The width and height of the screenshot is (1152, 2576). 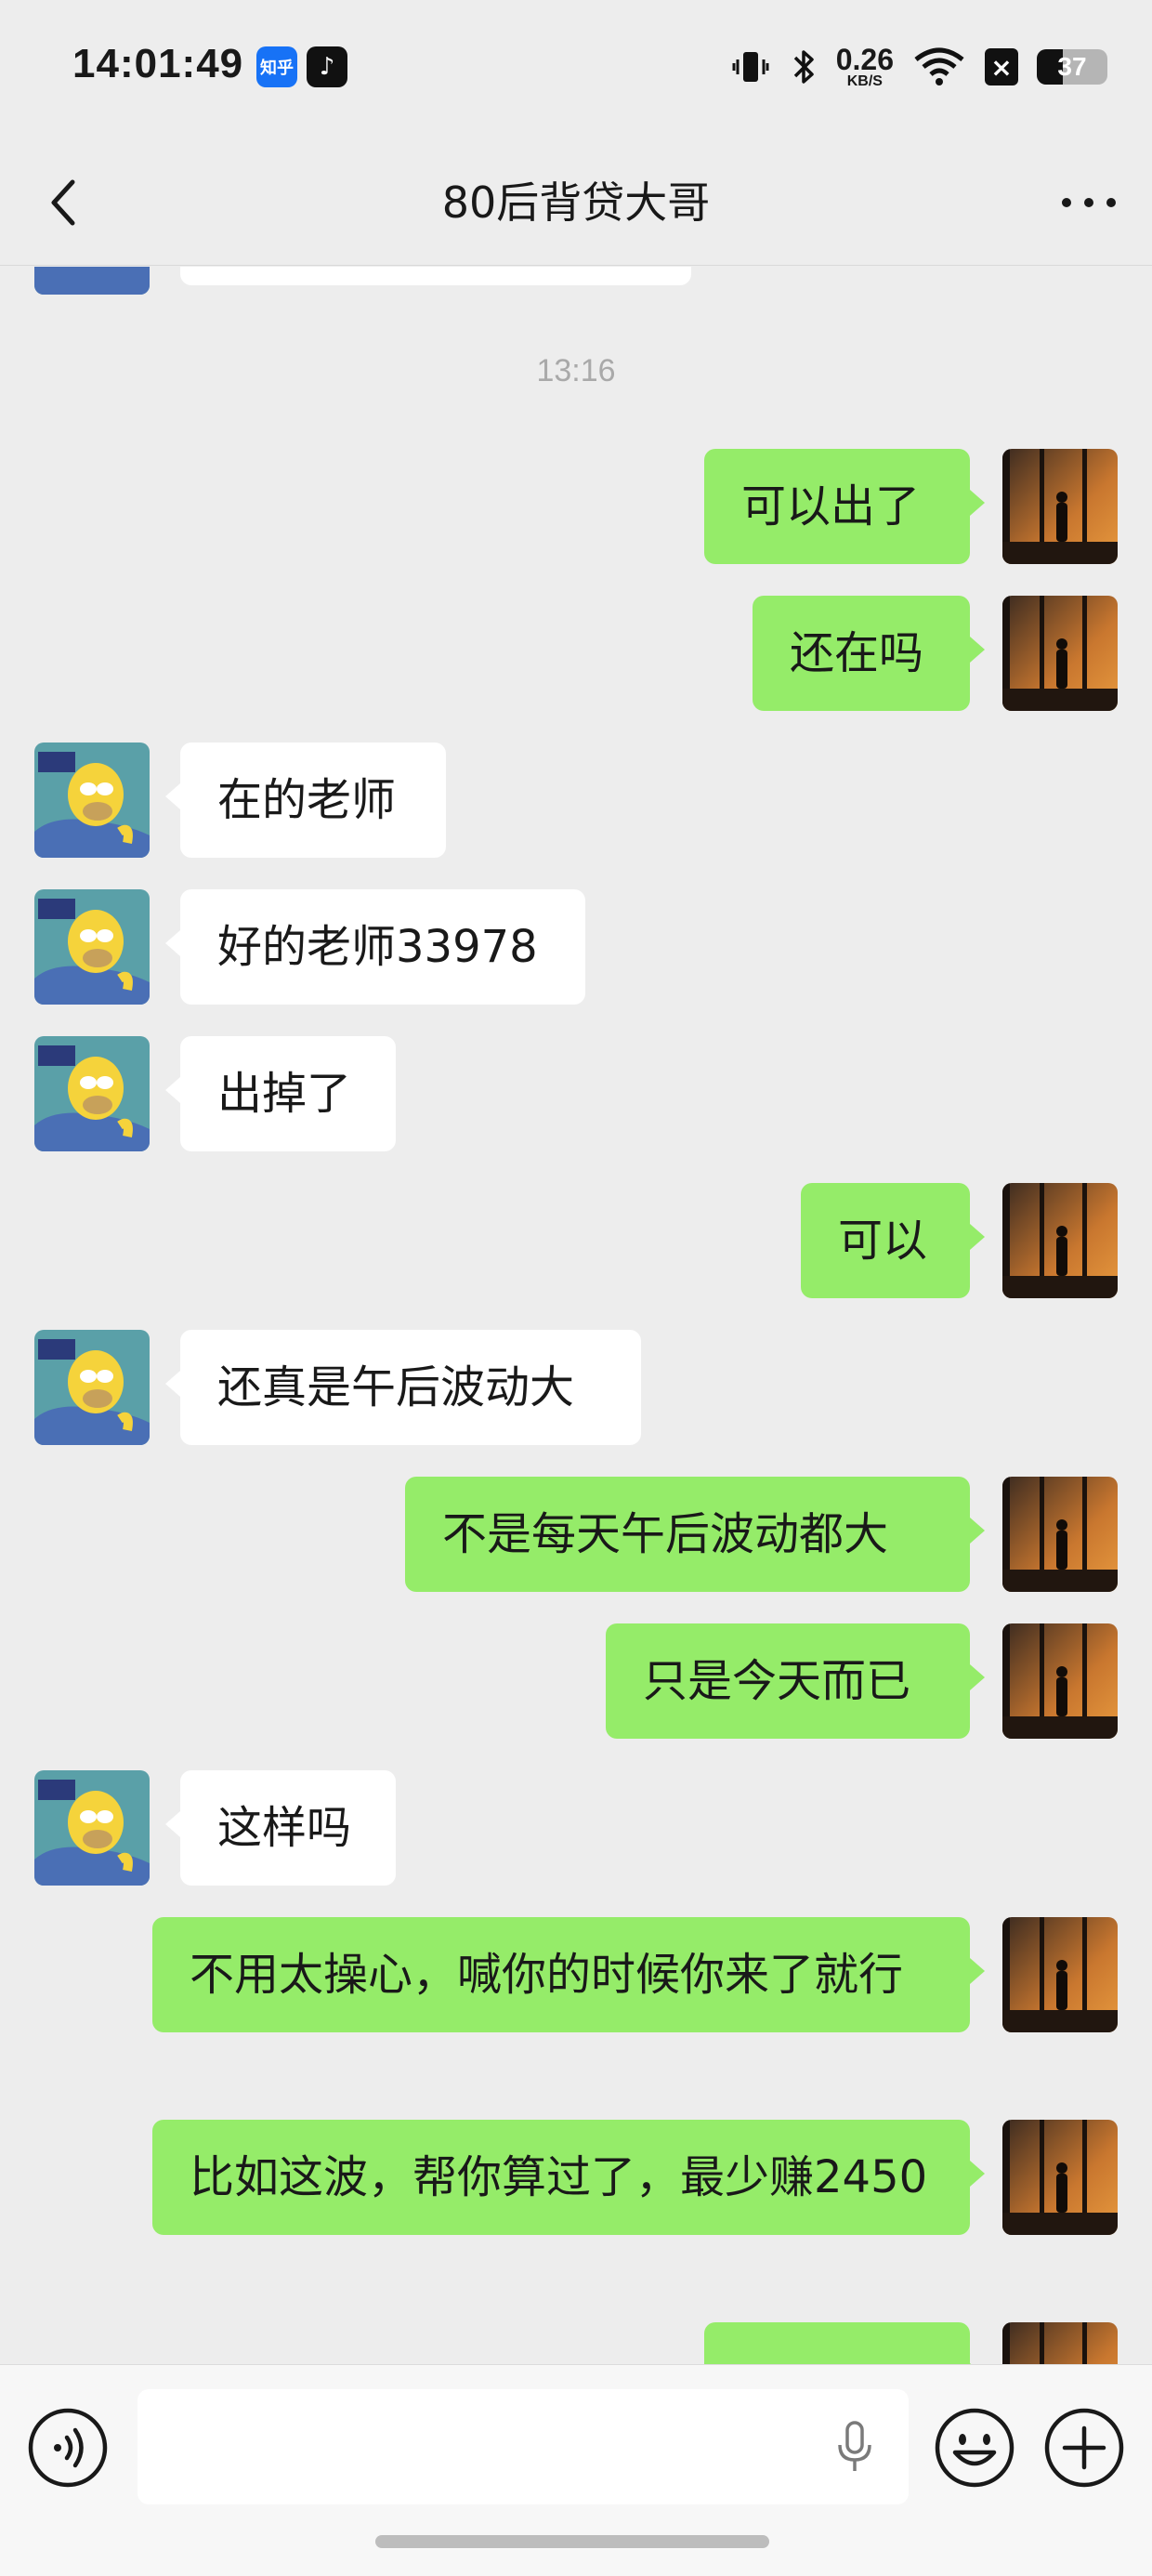 I want to click on previous-message, so click(x=576, y=281).